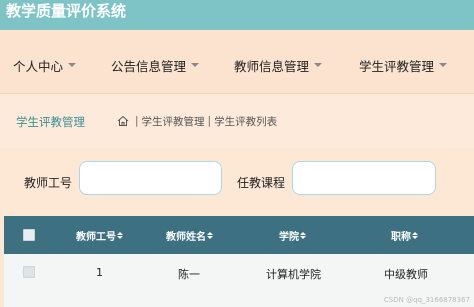 The height and width of the screenshot is (307, 474). What do you see at coordinates (96, 237) in the screenshot?
I see `column-header-label: 教师工号` at bounding box center [96, 237].